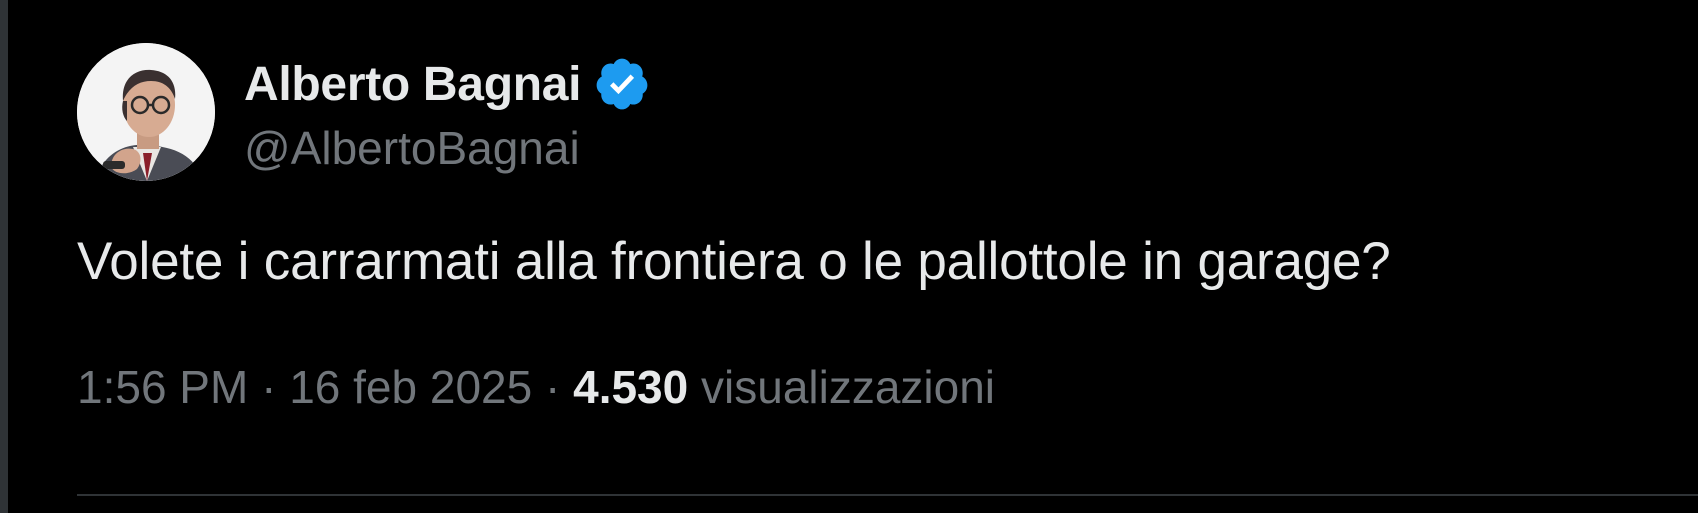  Describe the element at coordinates (631, 387) in the screenshot. I see `views-count: 4.530` at that location.